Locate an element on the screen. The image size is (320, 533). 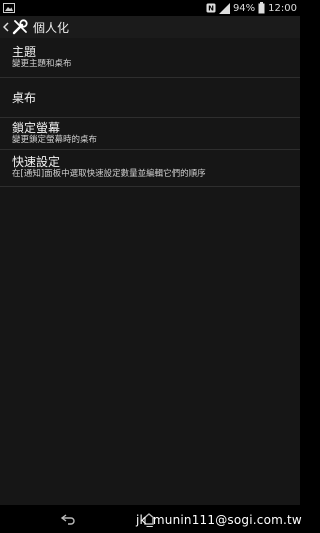
list-item-title: 快速設定 is located at coordinates (36, 162).